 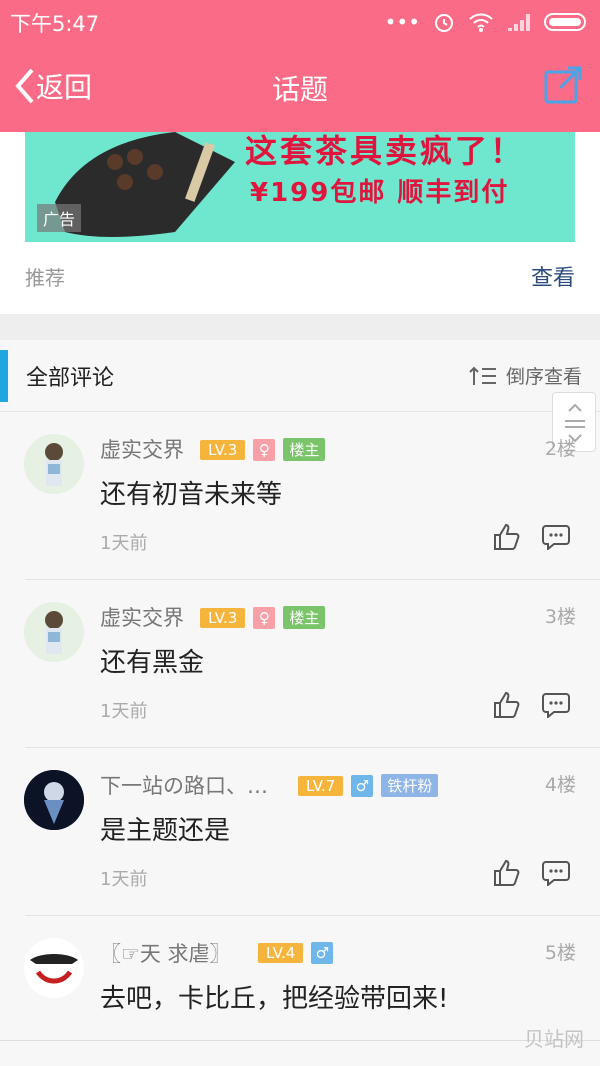 I want to click on fan-badge: 铁杆粉, so click(x=410, y=785).